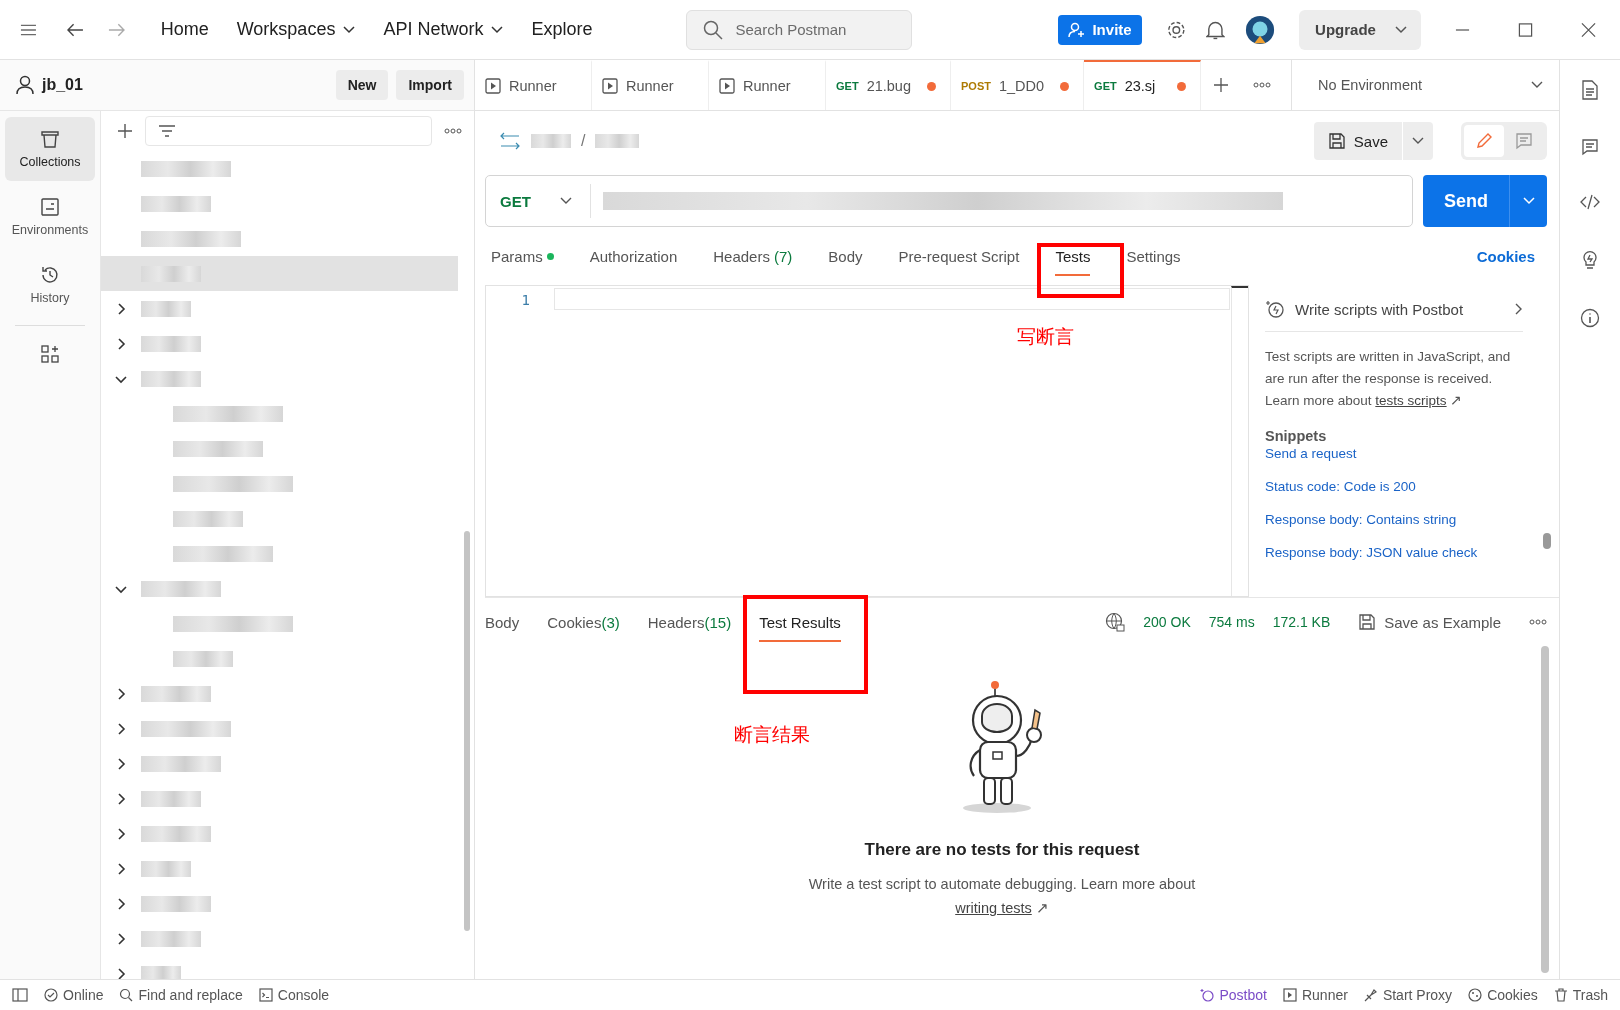  I want to click on status-bar-item: Cookies, so click(1503, 995).